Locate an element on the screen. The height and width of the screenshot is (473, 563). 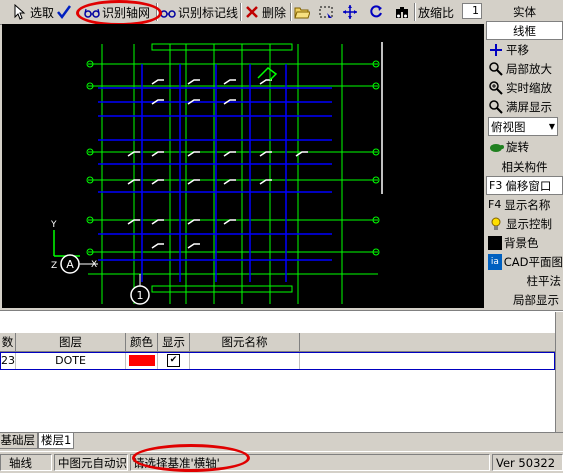
ucs-icon is located at coordinates (66, 243).